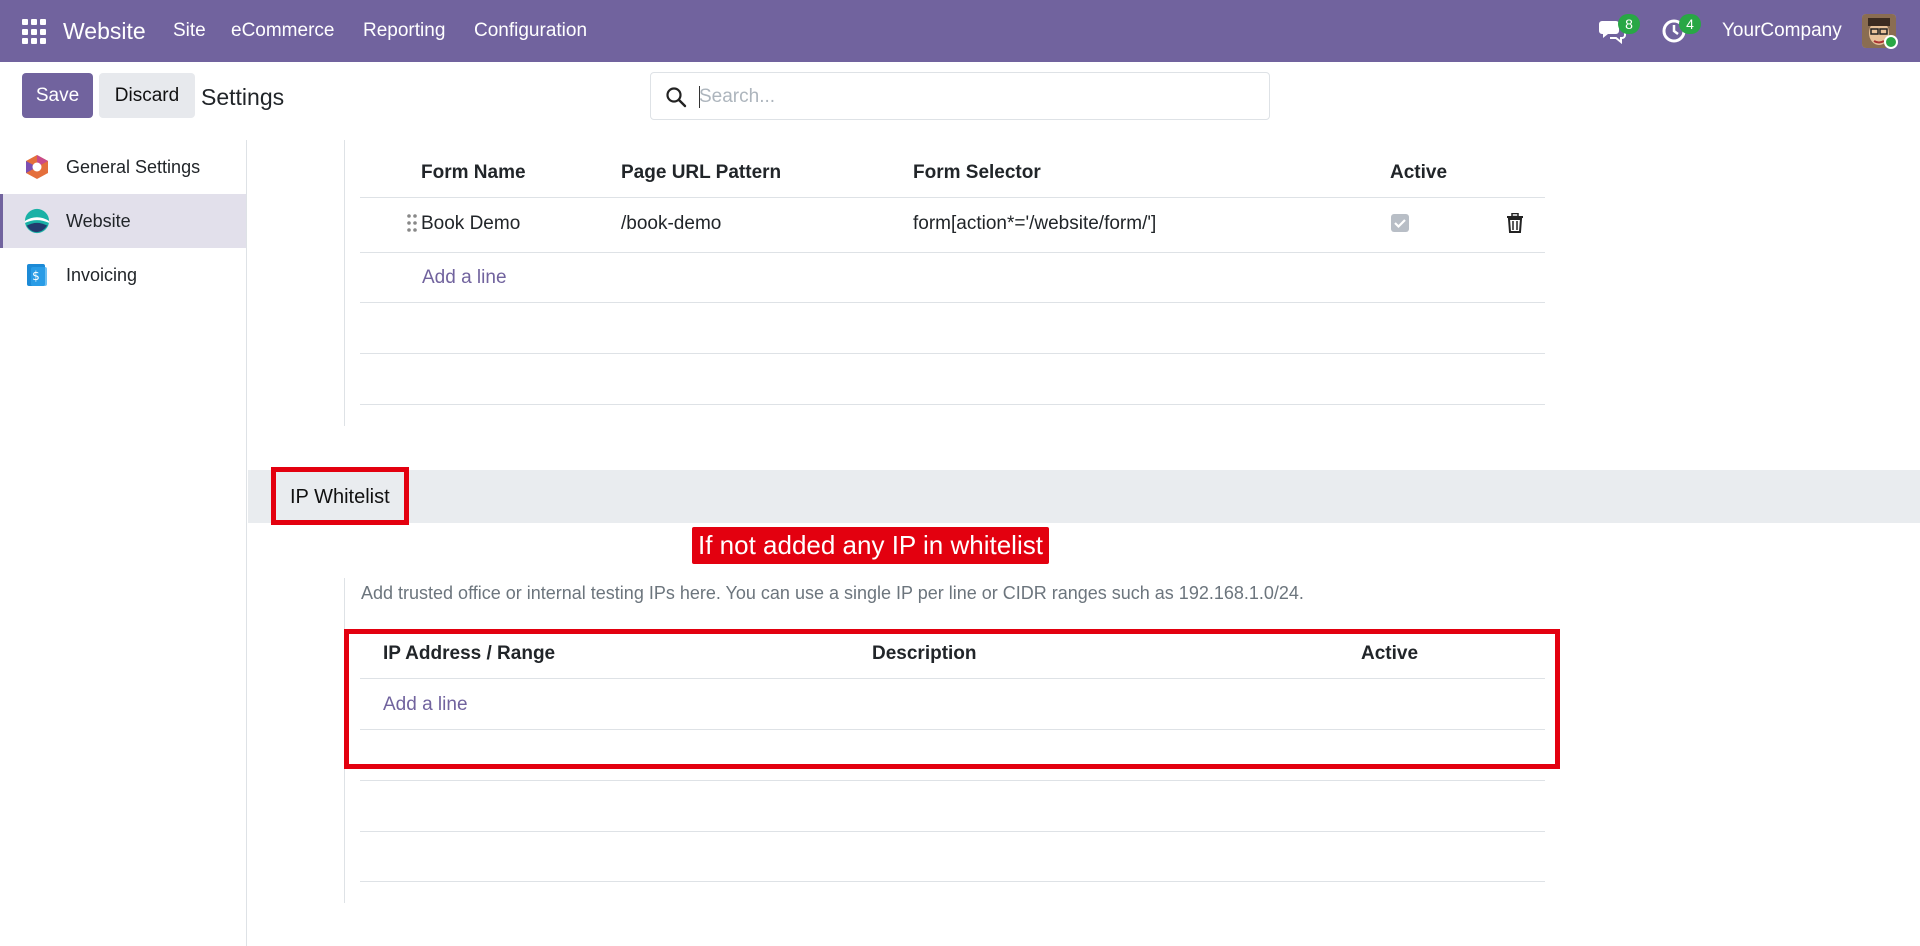 Image resolution: width=1920 pixels, height=946 pixels. I want to click on url-pattern-cell: /book-demo, so click(671, 224).